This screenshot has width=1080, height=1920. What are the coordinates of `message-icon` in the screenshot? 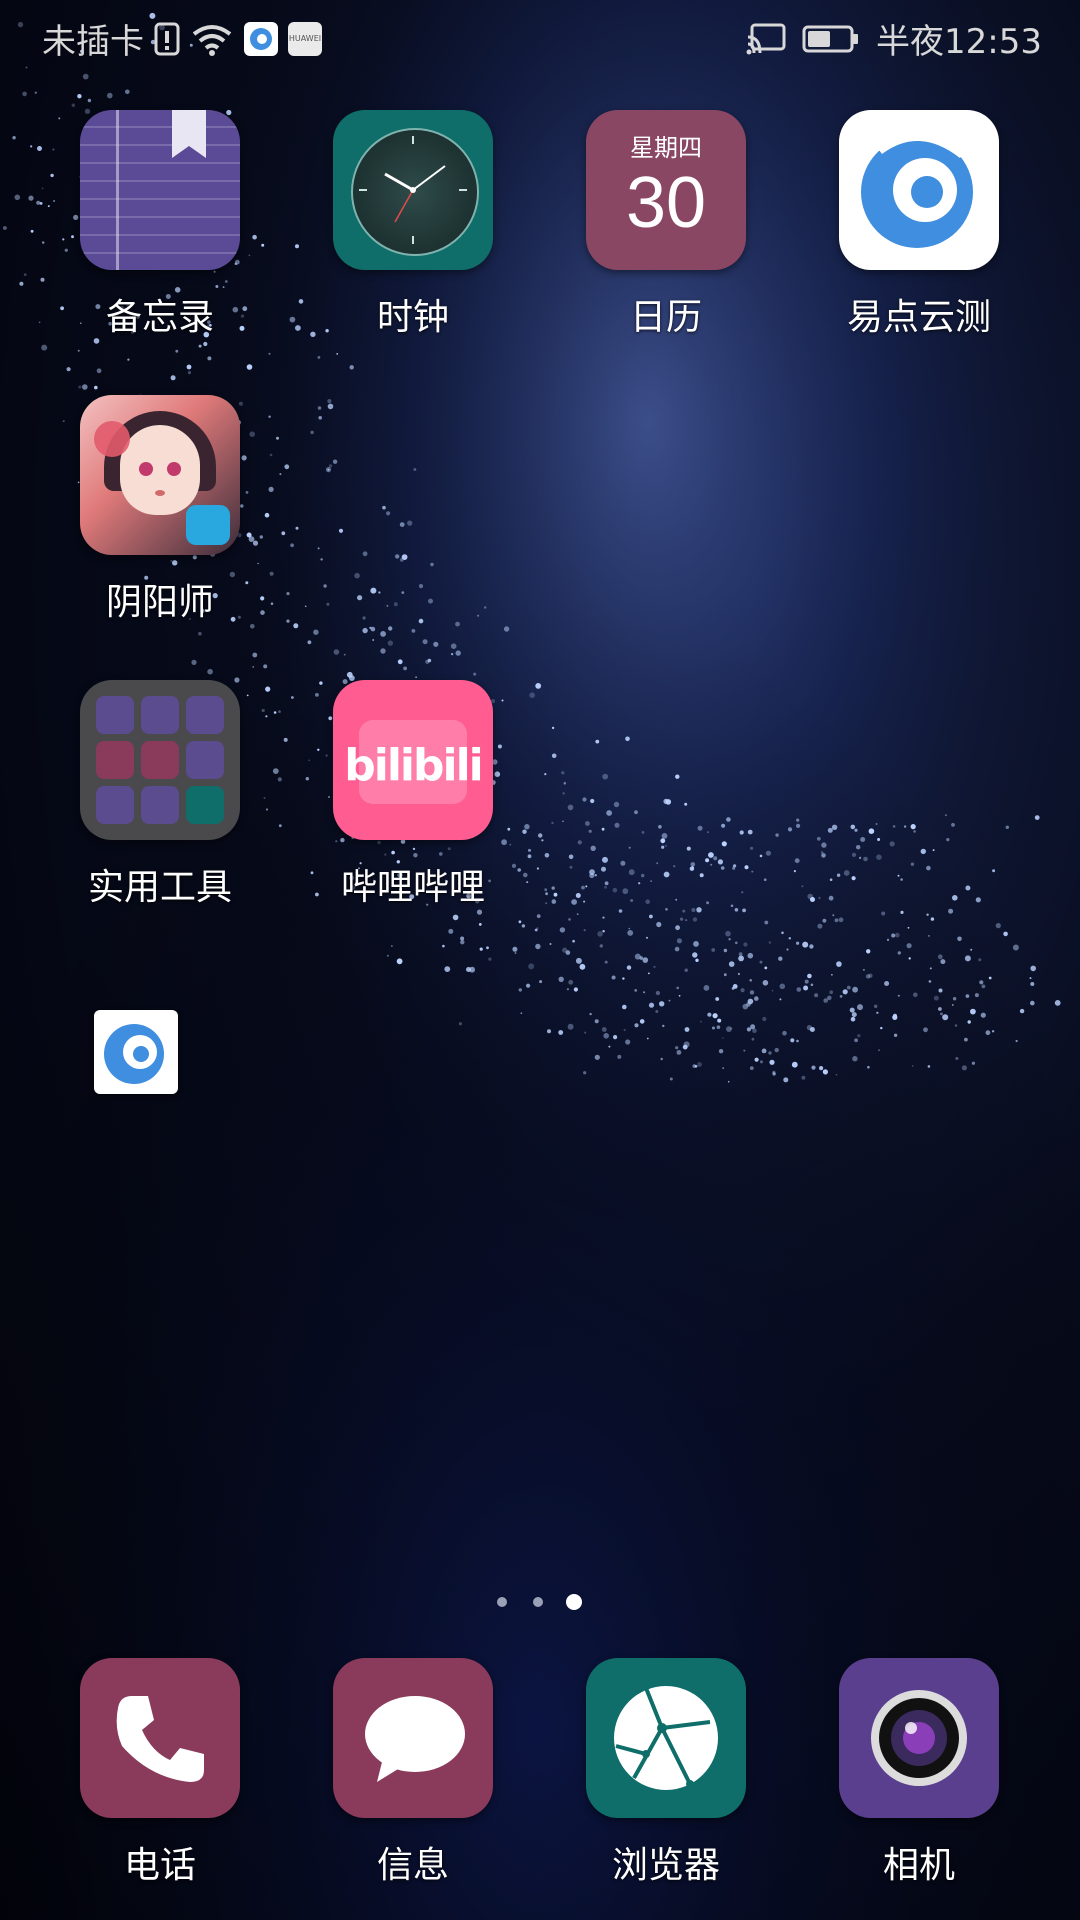 It's located at (413, 1738).